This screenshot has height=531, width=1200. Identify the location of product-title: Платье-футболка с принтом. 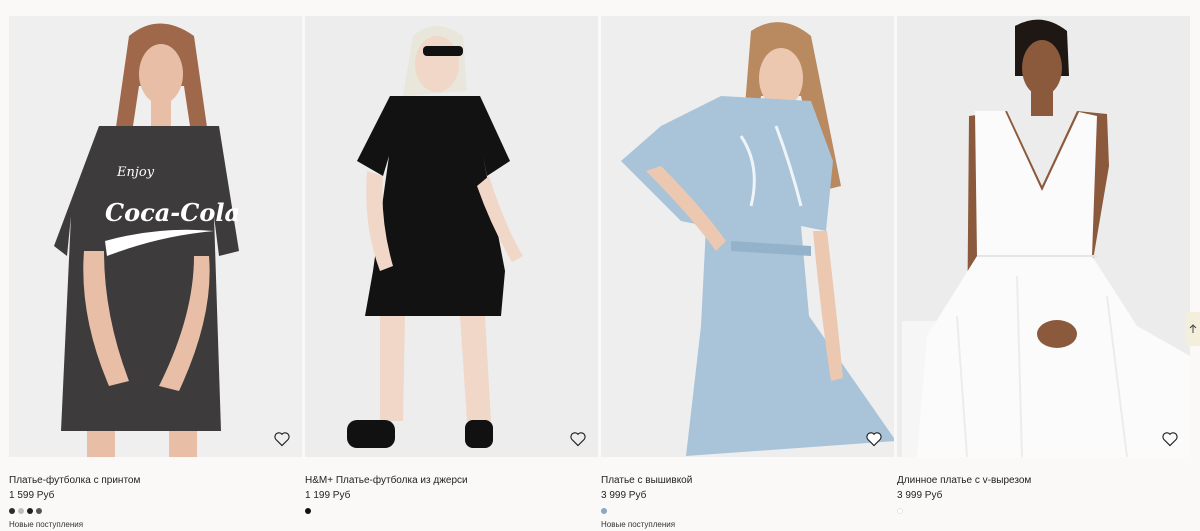
(155, 481).